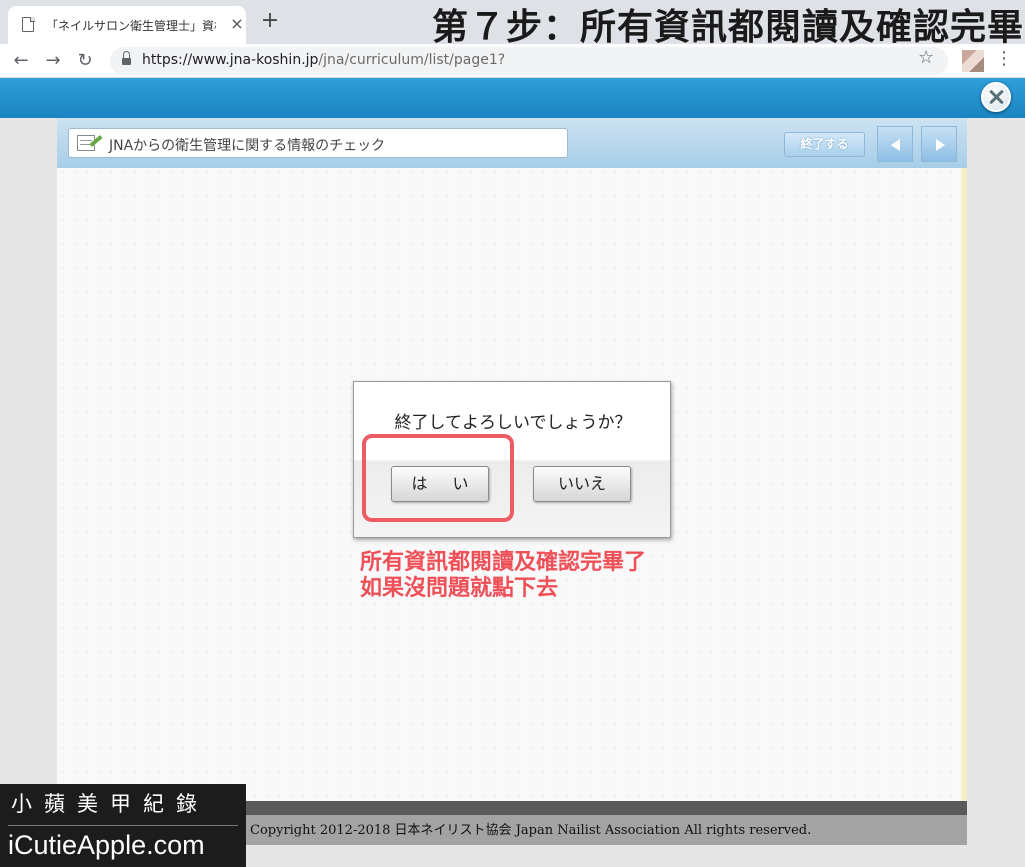  I want to click on site-header-bar, so click(512, 98).